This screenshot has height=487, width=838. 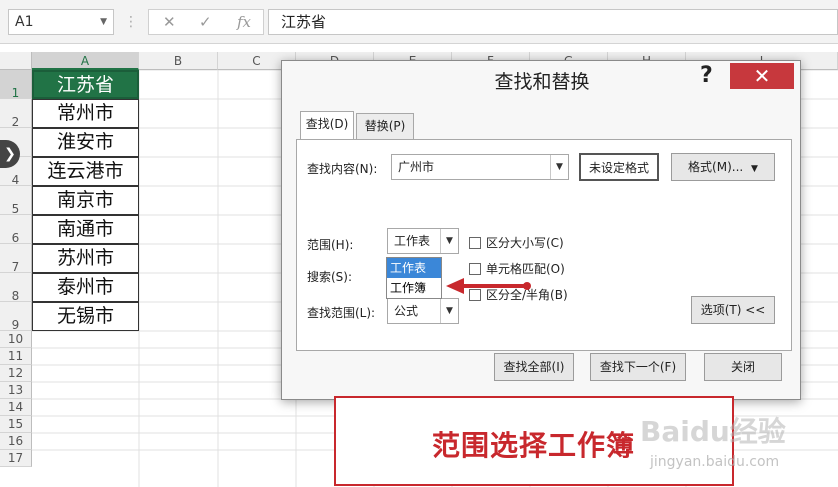 What do you see at coordinates (85, 171) in the screenshot?
I see `cell: 连云港市` at bounding box center [85, 171].